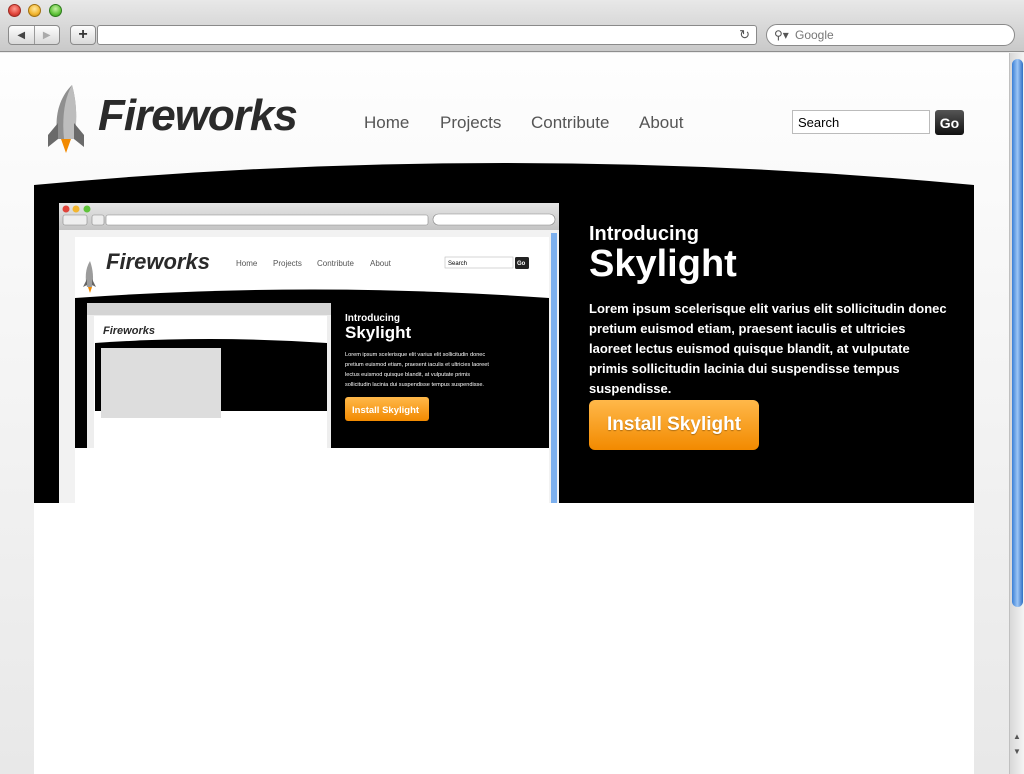  Describe the element at coordinates (470, 123) in the screenshot. I see `nav-projects: Projects` at that location.